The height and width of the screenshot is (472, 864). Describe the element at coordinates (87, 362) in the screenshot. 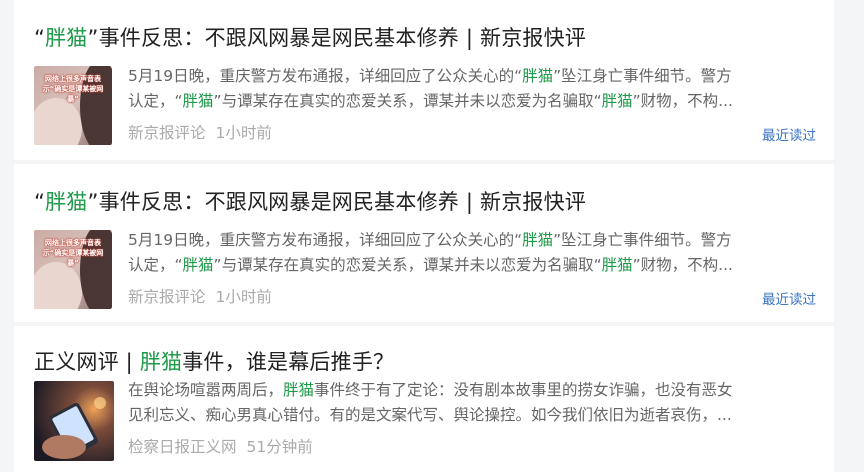

I see `title-text: 正义网评 |` at that location.